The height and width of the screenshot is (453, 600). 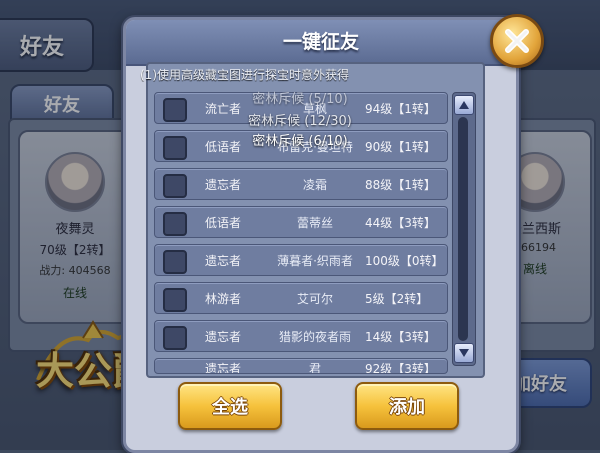 What do you see at coordinates (314, 223) in the screenshot?
I see `player-name: 蕾蒂丝` at bounding box center [314, 223].